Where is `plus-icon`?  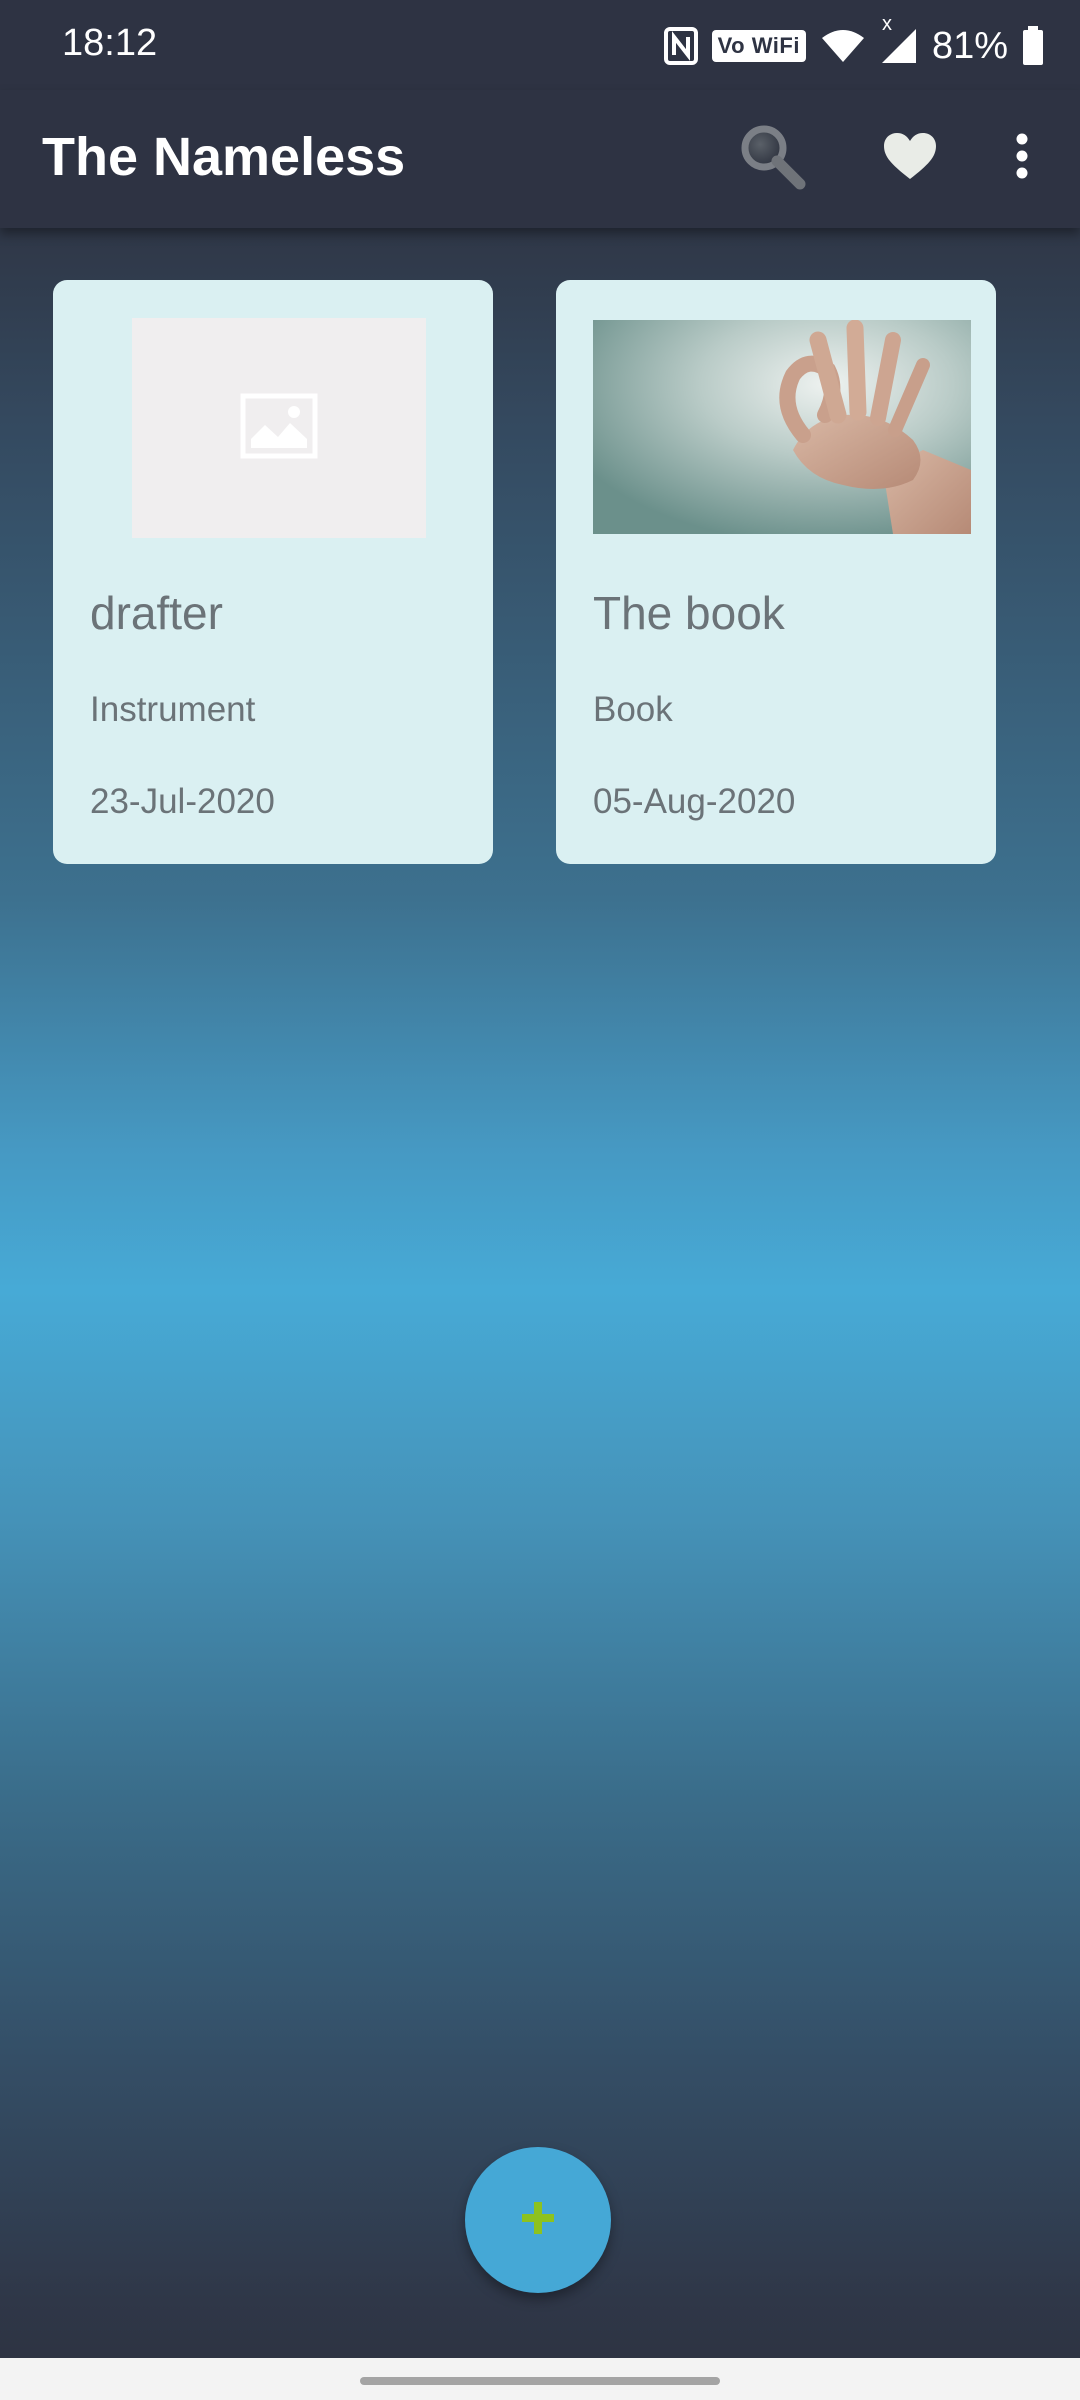
plus-icon is located at coordinates (538, 2220).